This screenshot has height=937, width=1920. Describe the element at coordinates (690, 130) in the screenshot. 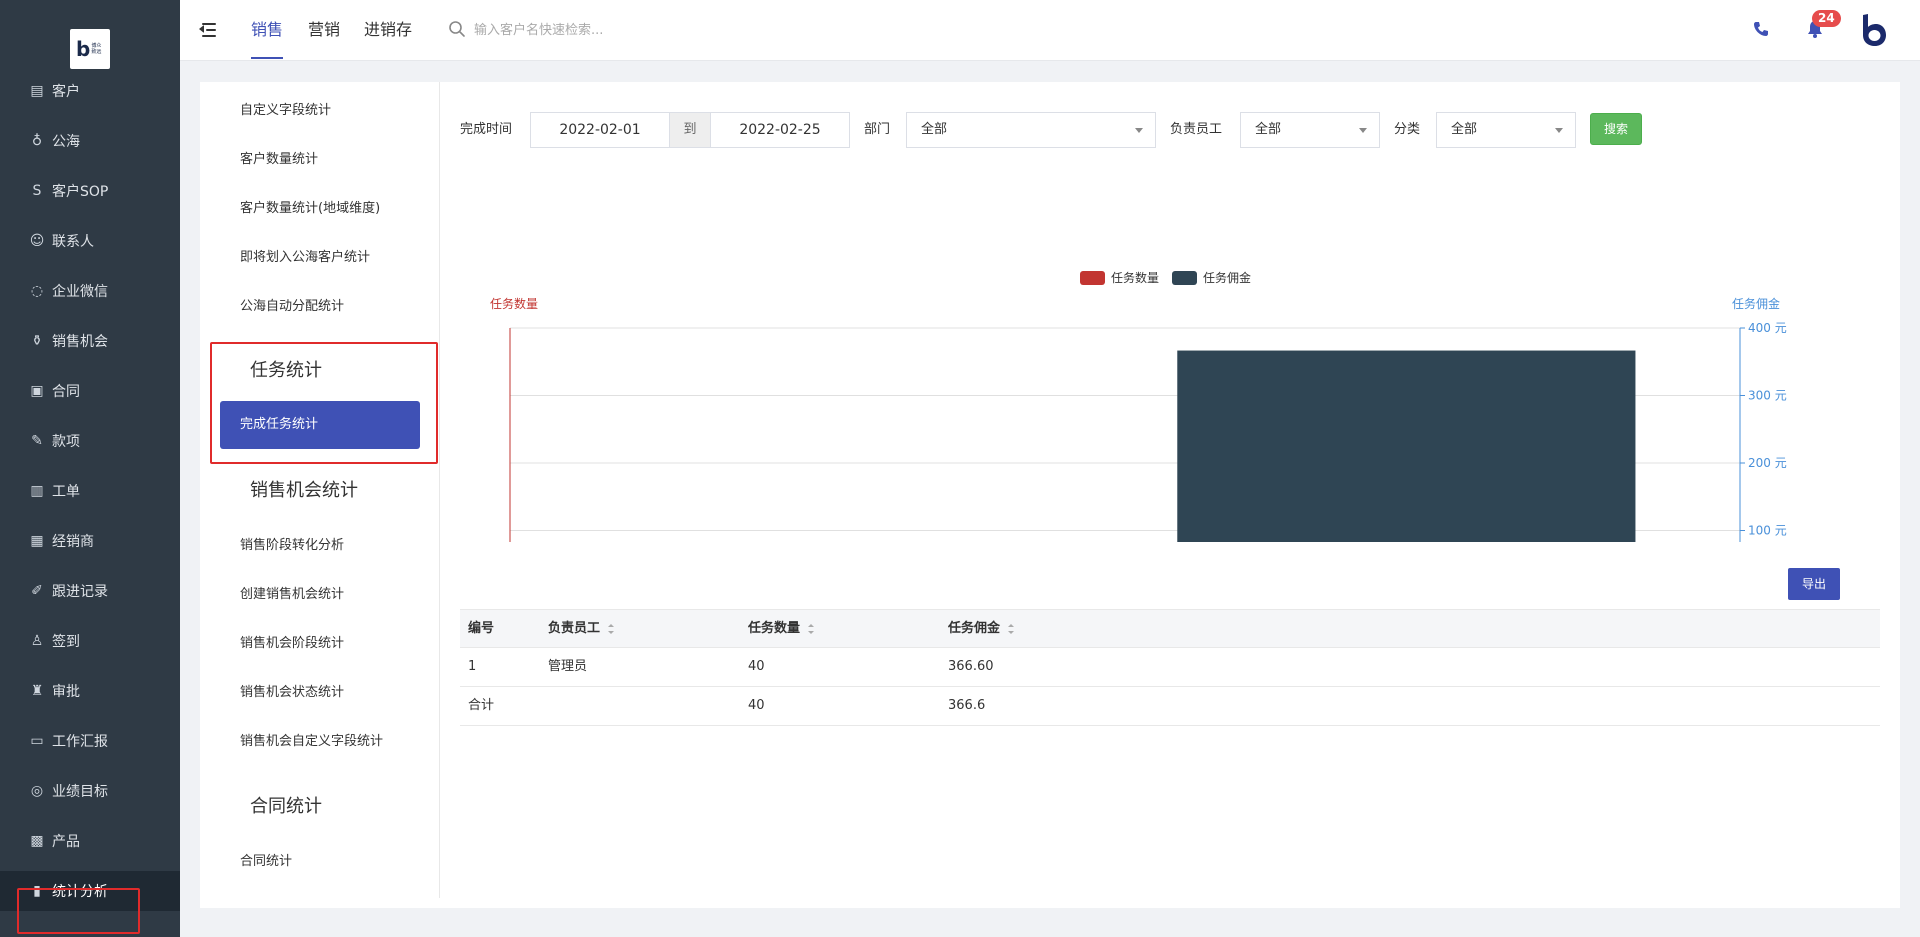

I see `date-separator: 到` at that location.